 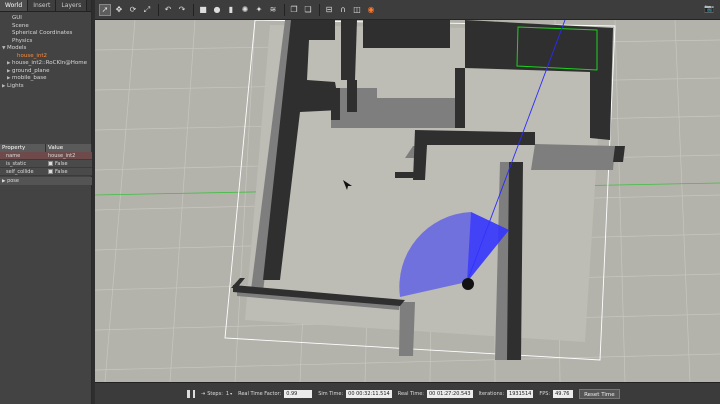 I want to click on tree-item-label: Spherical Coordinates, so click(x=42, y=33).